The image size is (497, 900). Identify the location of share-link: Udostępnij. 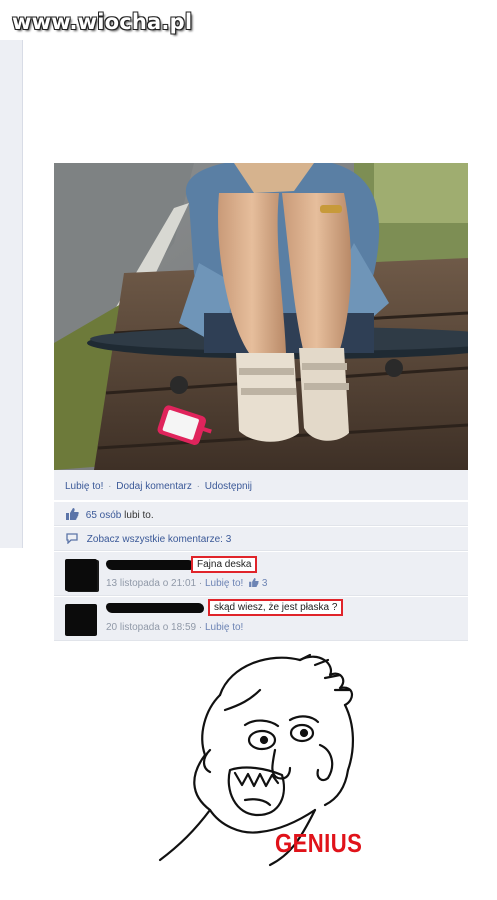
(228, 486).